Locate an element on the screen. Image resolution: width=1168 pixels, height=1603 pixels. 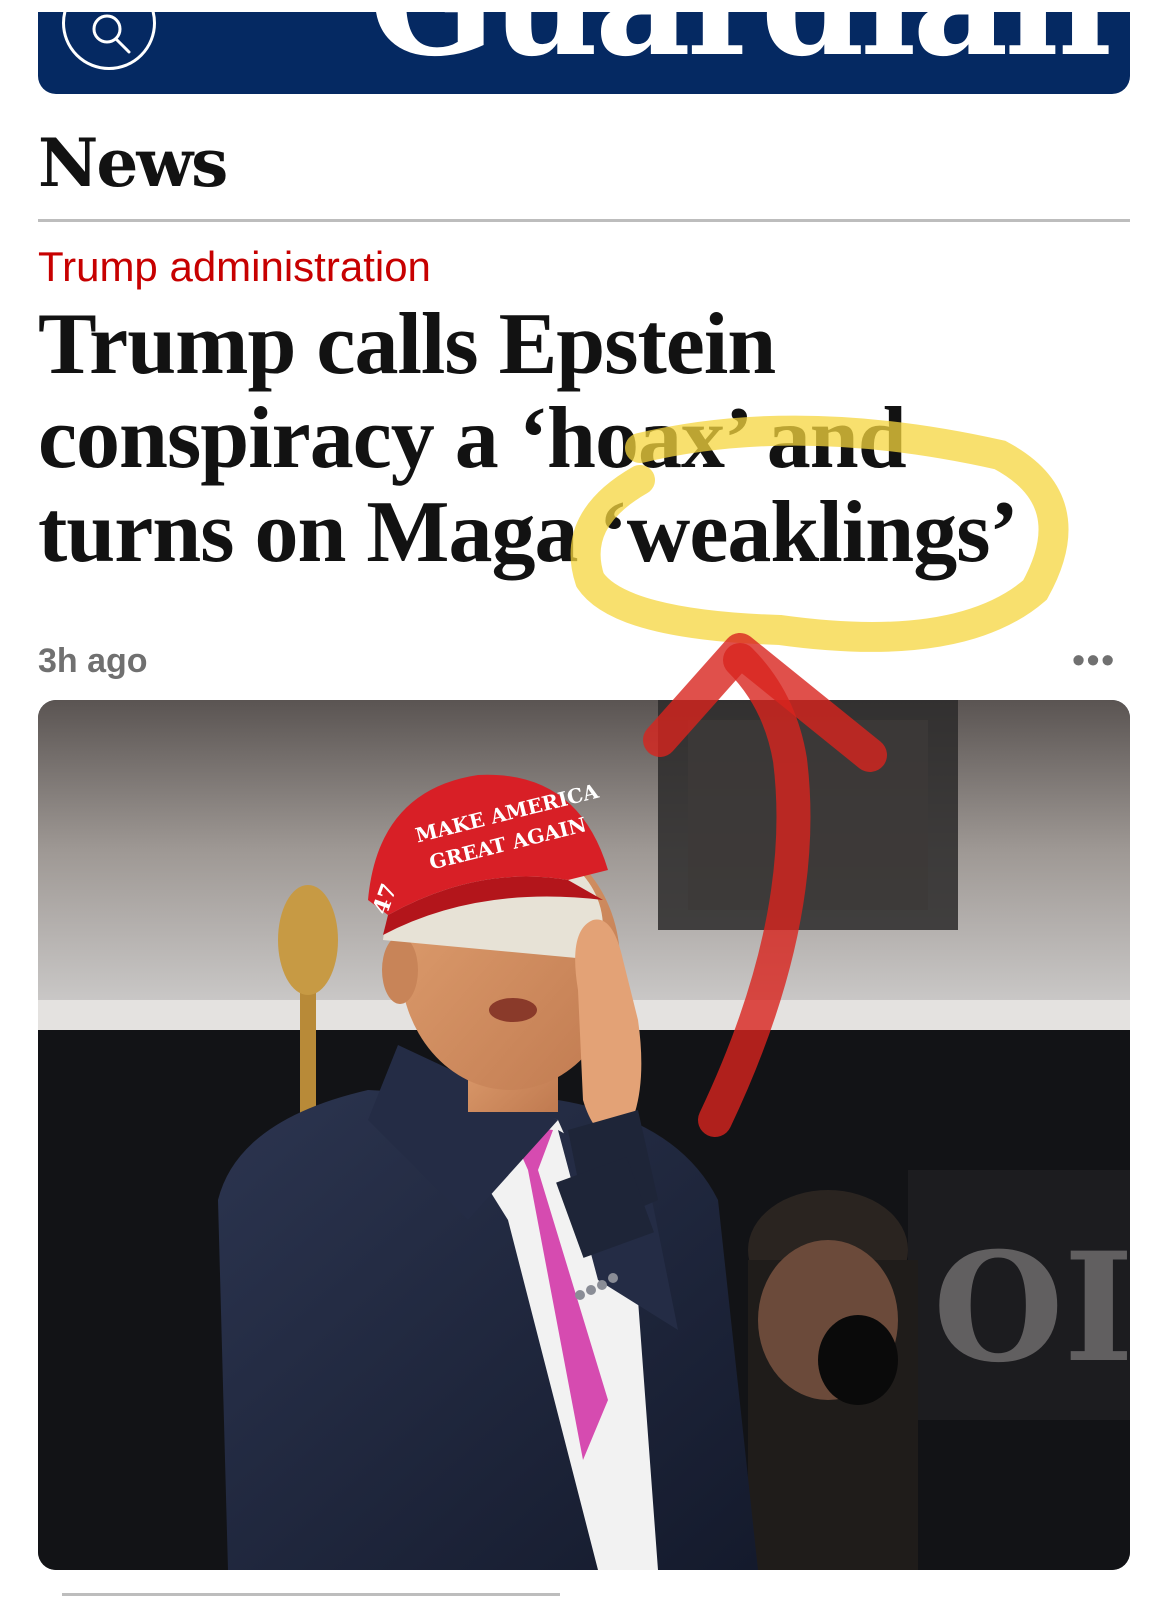
search-button is located at coordinates (109, 41).